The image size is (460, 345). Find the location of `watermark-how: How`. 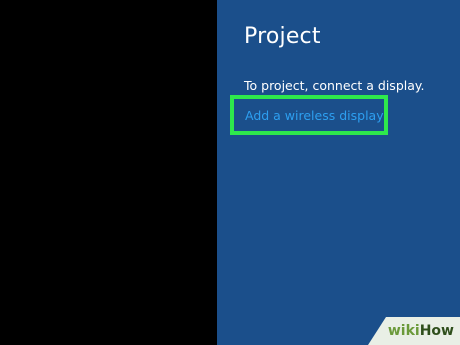

watermark-how: How is located at coordinates (436, 331).